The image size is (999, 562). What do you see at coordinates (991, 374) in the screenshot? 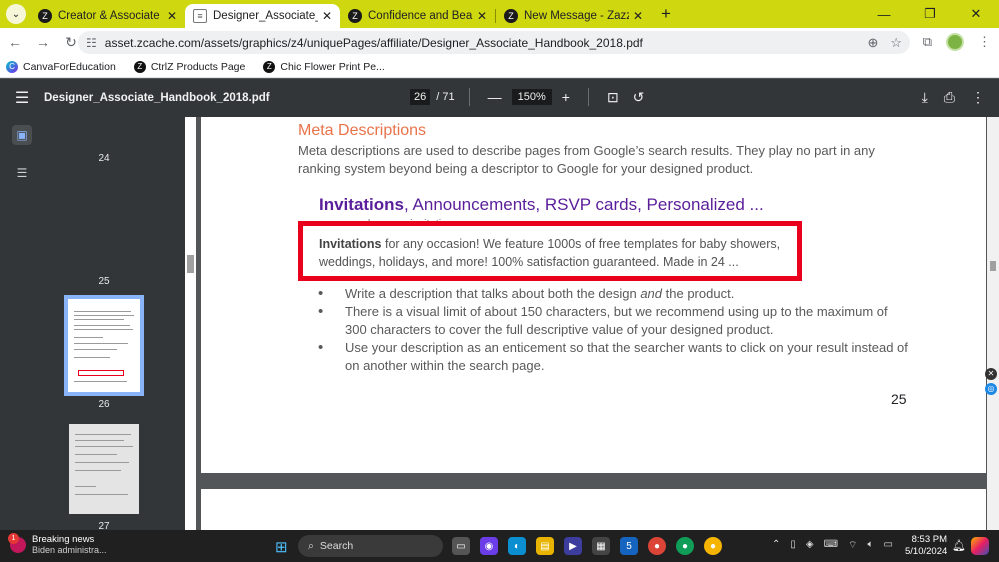
I see `close-circle-icon: ✕` at bounding box center [991, 374].